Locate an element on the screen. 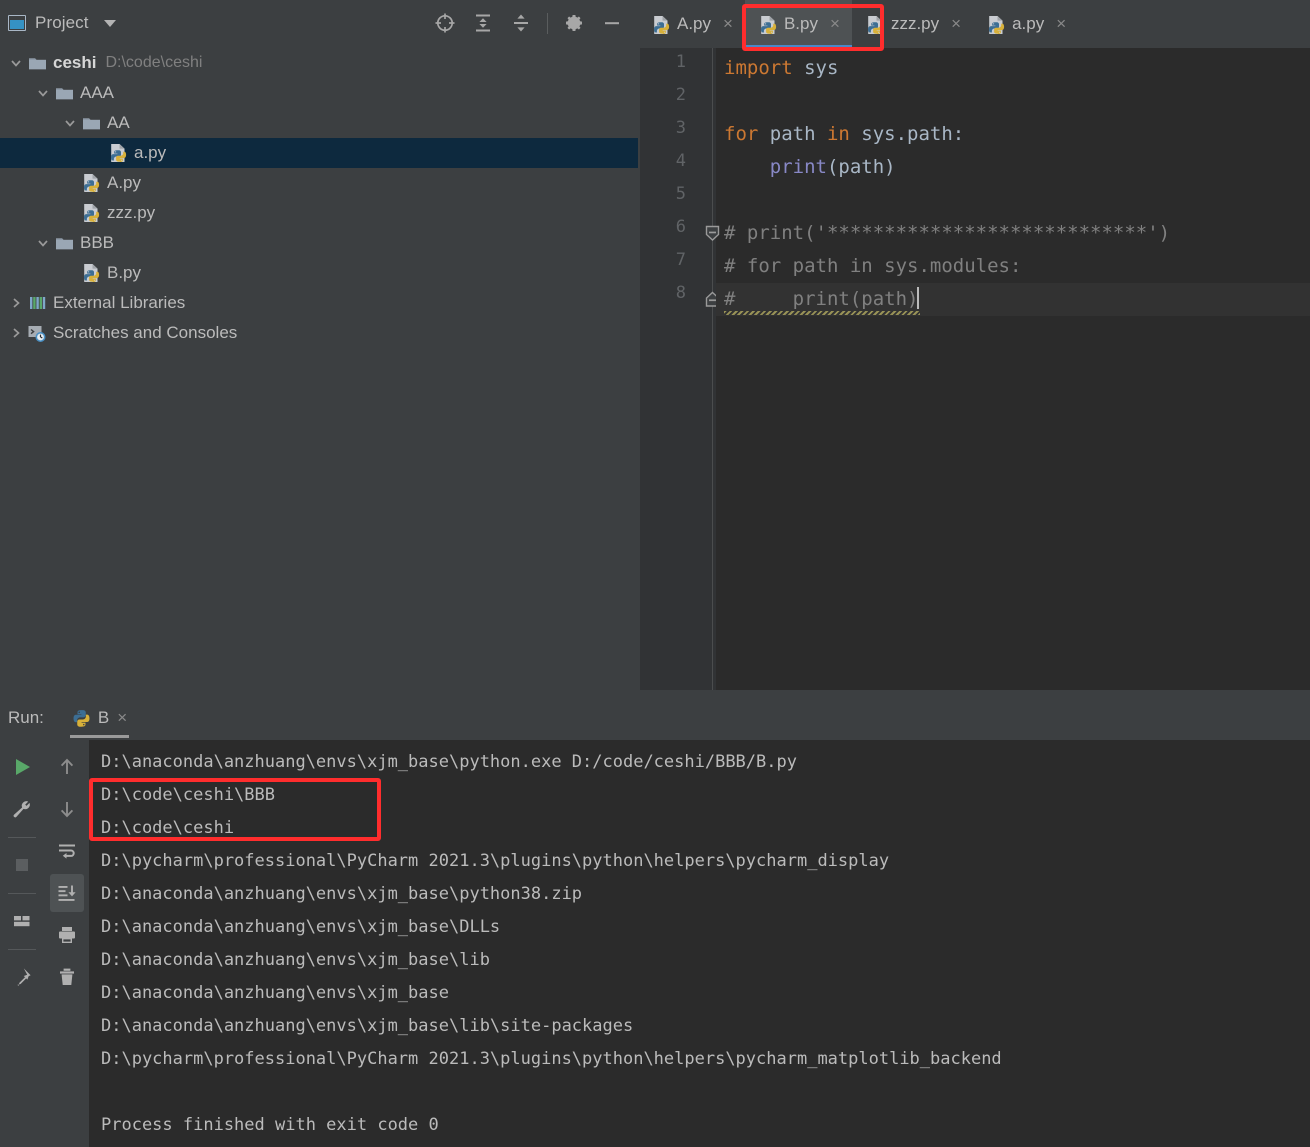  editor-tab-A-py: A.py × is located at coordinates (691, 24).